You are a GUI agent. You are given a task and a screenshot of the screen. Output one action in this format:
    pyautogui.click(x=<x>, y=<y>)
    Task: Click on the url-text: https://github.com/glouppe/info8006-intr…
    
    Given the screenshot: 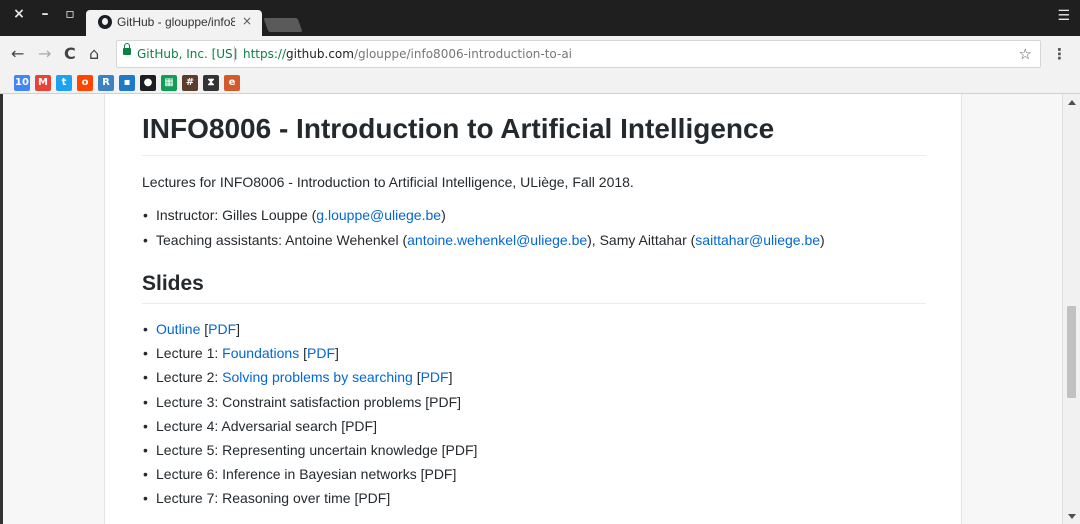 What is the action you would take?
    pyautogui.click(x=407, y=54)
    